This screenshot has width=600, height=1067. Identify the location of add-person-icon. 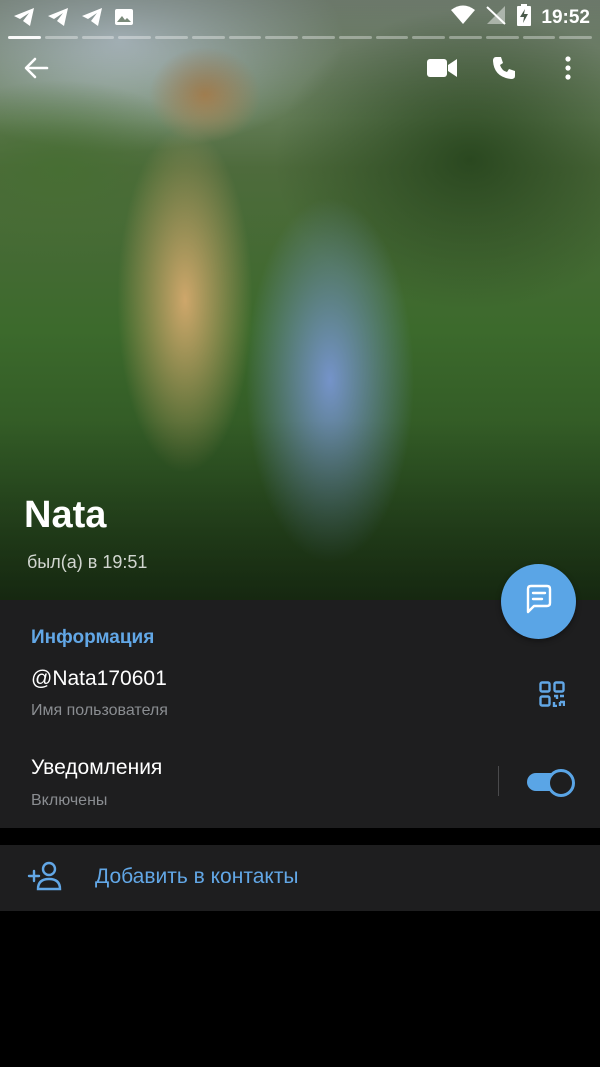
(45, 878).